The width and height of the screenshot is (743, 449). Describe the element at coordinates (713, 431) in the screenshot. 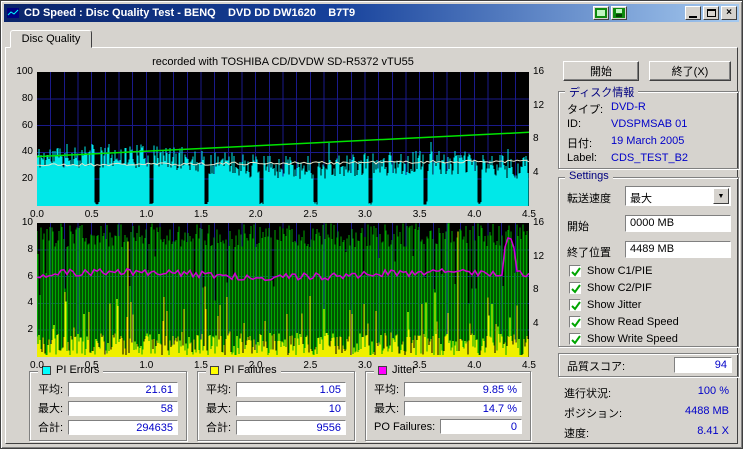

I see `speed-value: 8.41 X` at that location.